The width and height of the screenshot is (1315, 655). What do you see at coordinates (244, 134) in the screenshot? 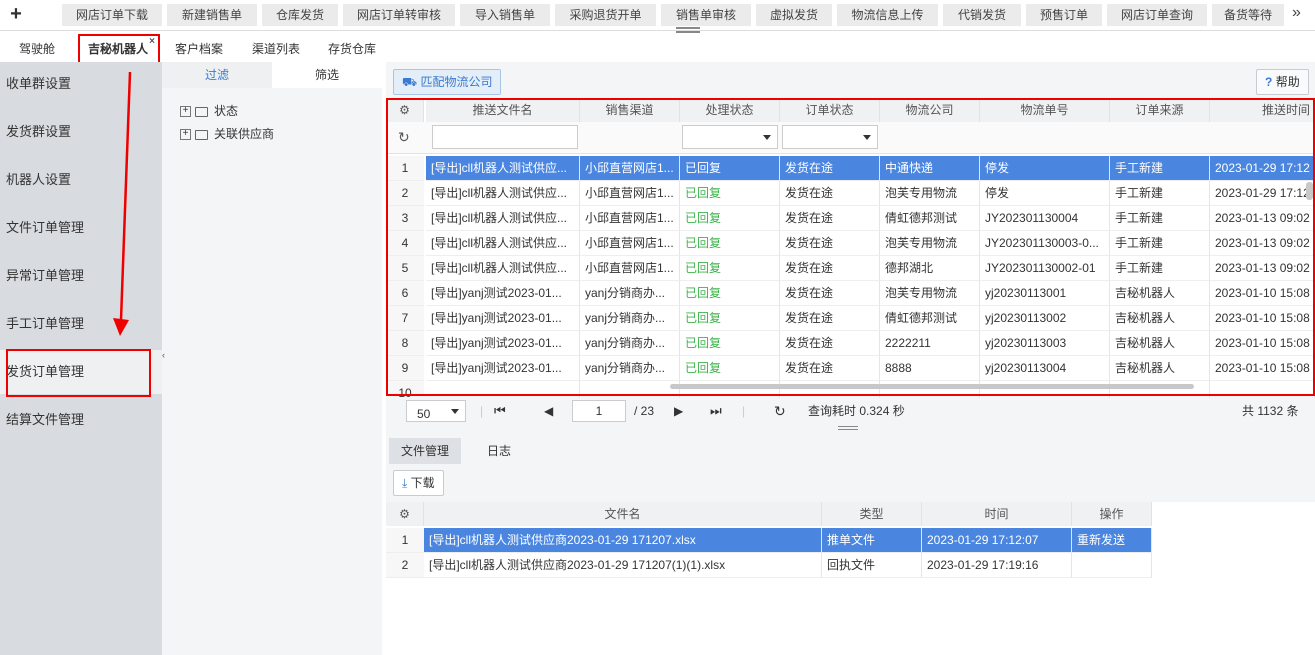
I see `tree-label: 关联供应商` at bounding box center [244, 134].